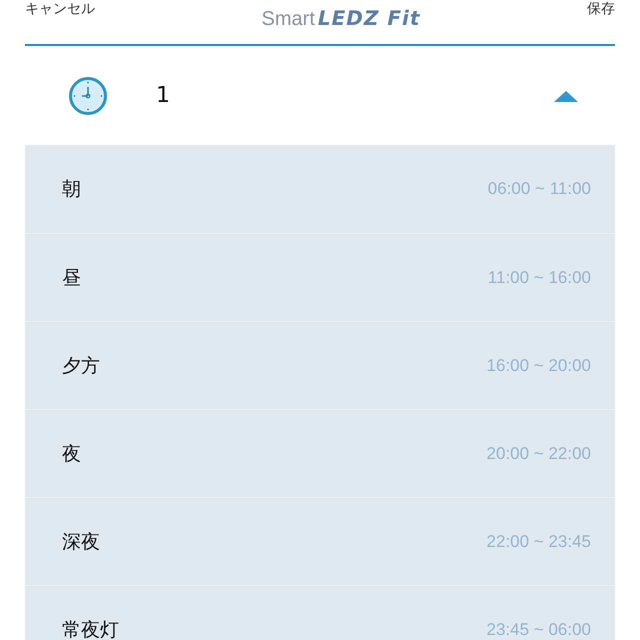 The height and width of the screenshot is (640, 640). What do you see at coordinates (71, 189) in the screenshot?
I see `period-name: 朝` at bounding box center [71, 189].